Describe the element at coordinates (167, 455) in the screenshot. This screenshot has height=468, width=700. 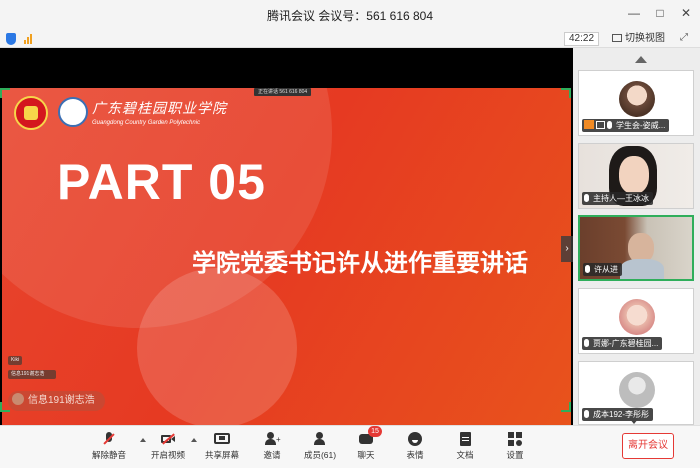
I see `start-video-label: 开启视频` at that location.